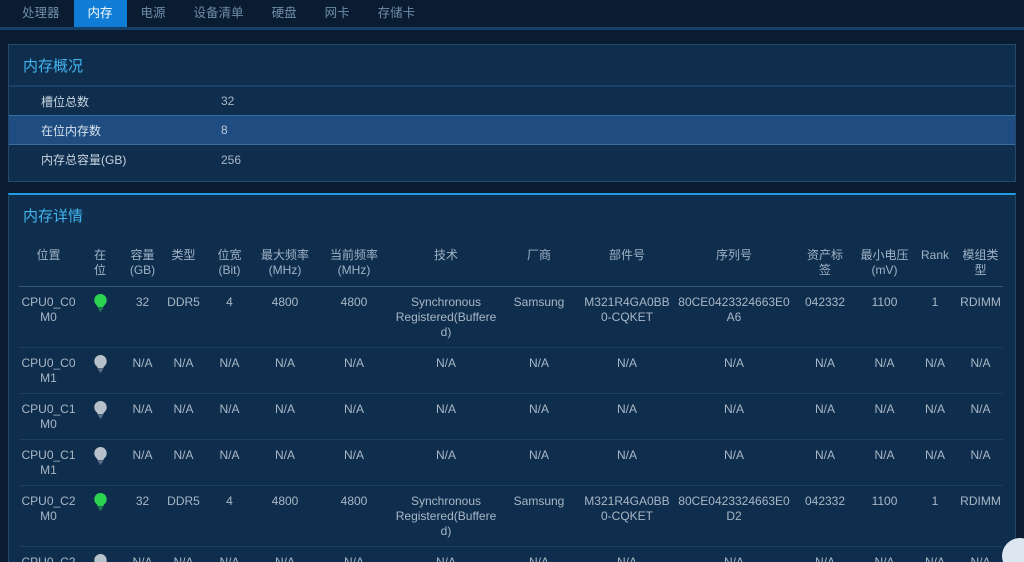  What do you see at coordinates (224, 130) in the screenshot?
I see `overview-row-value: 8` at bounding box center [224, 130].